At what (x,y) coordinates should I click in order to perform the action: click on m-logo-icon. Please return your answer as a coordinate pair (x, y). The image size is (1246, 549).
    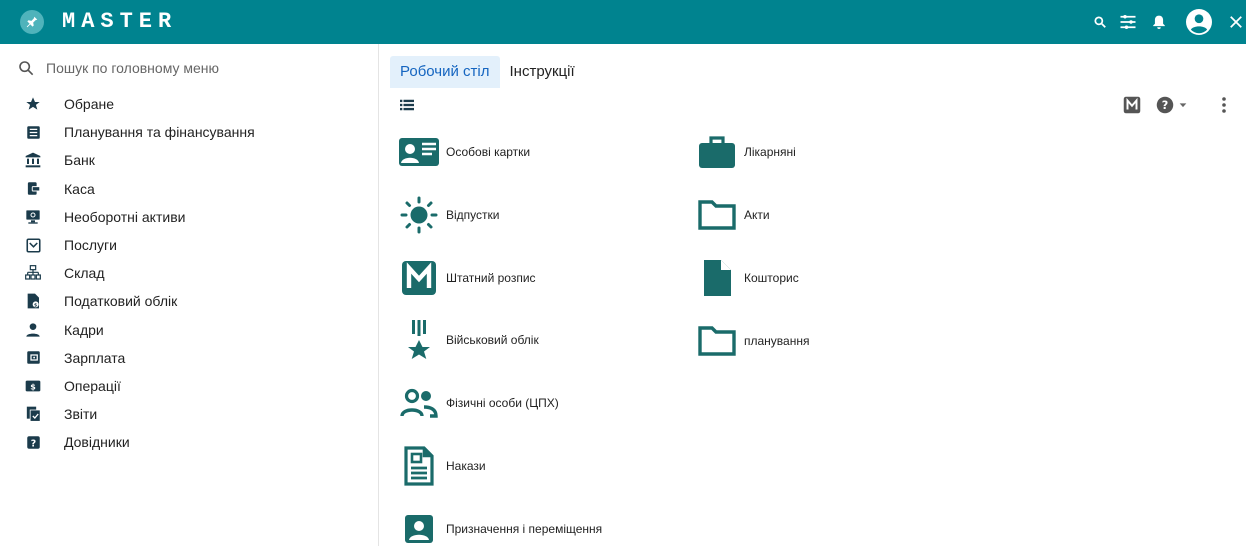
    Looking at the image, I should click on (419, 278).